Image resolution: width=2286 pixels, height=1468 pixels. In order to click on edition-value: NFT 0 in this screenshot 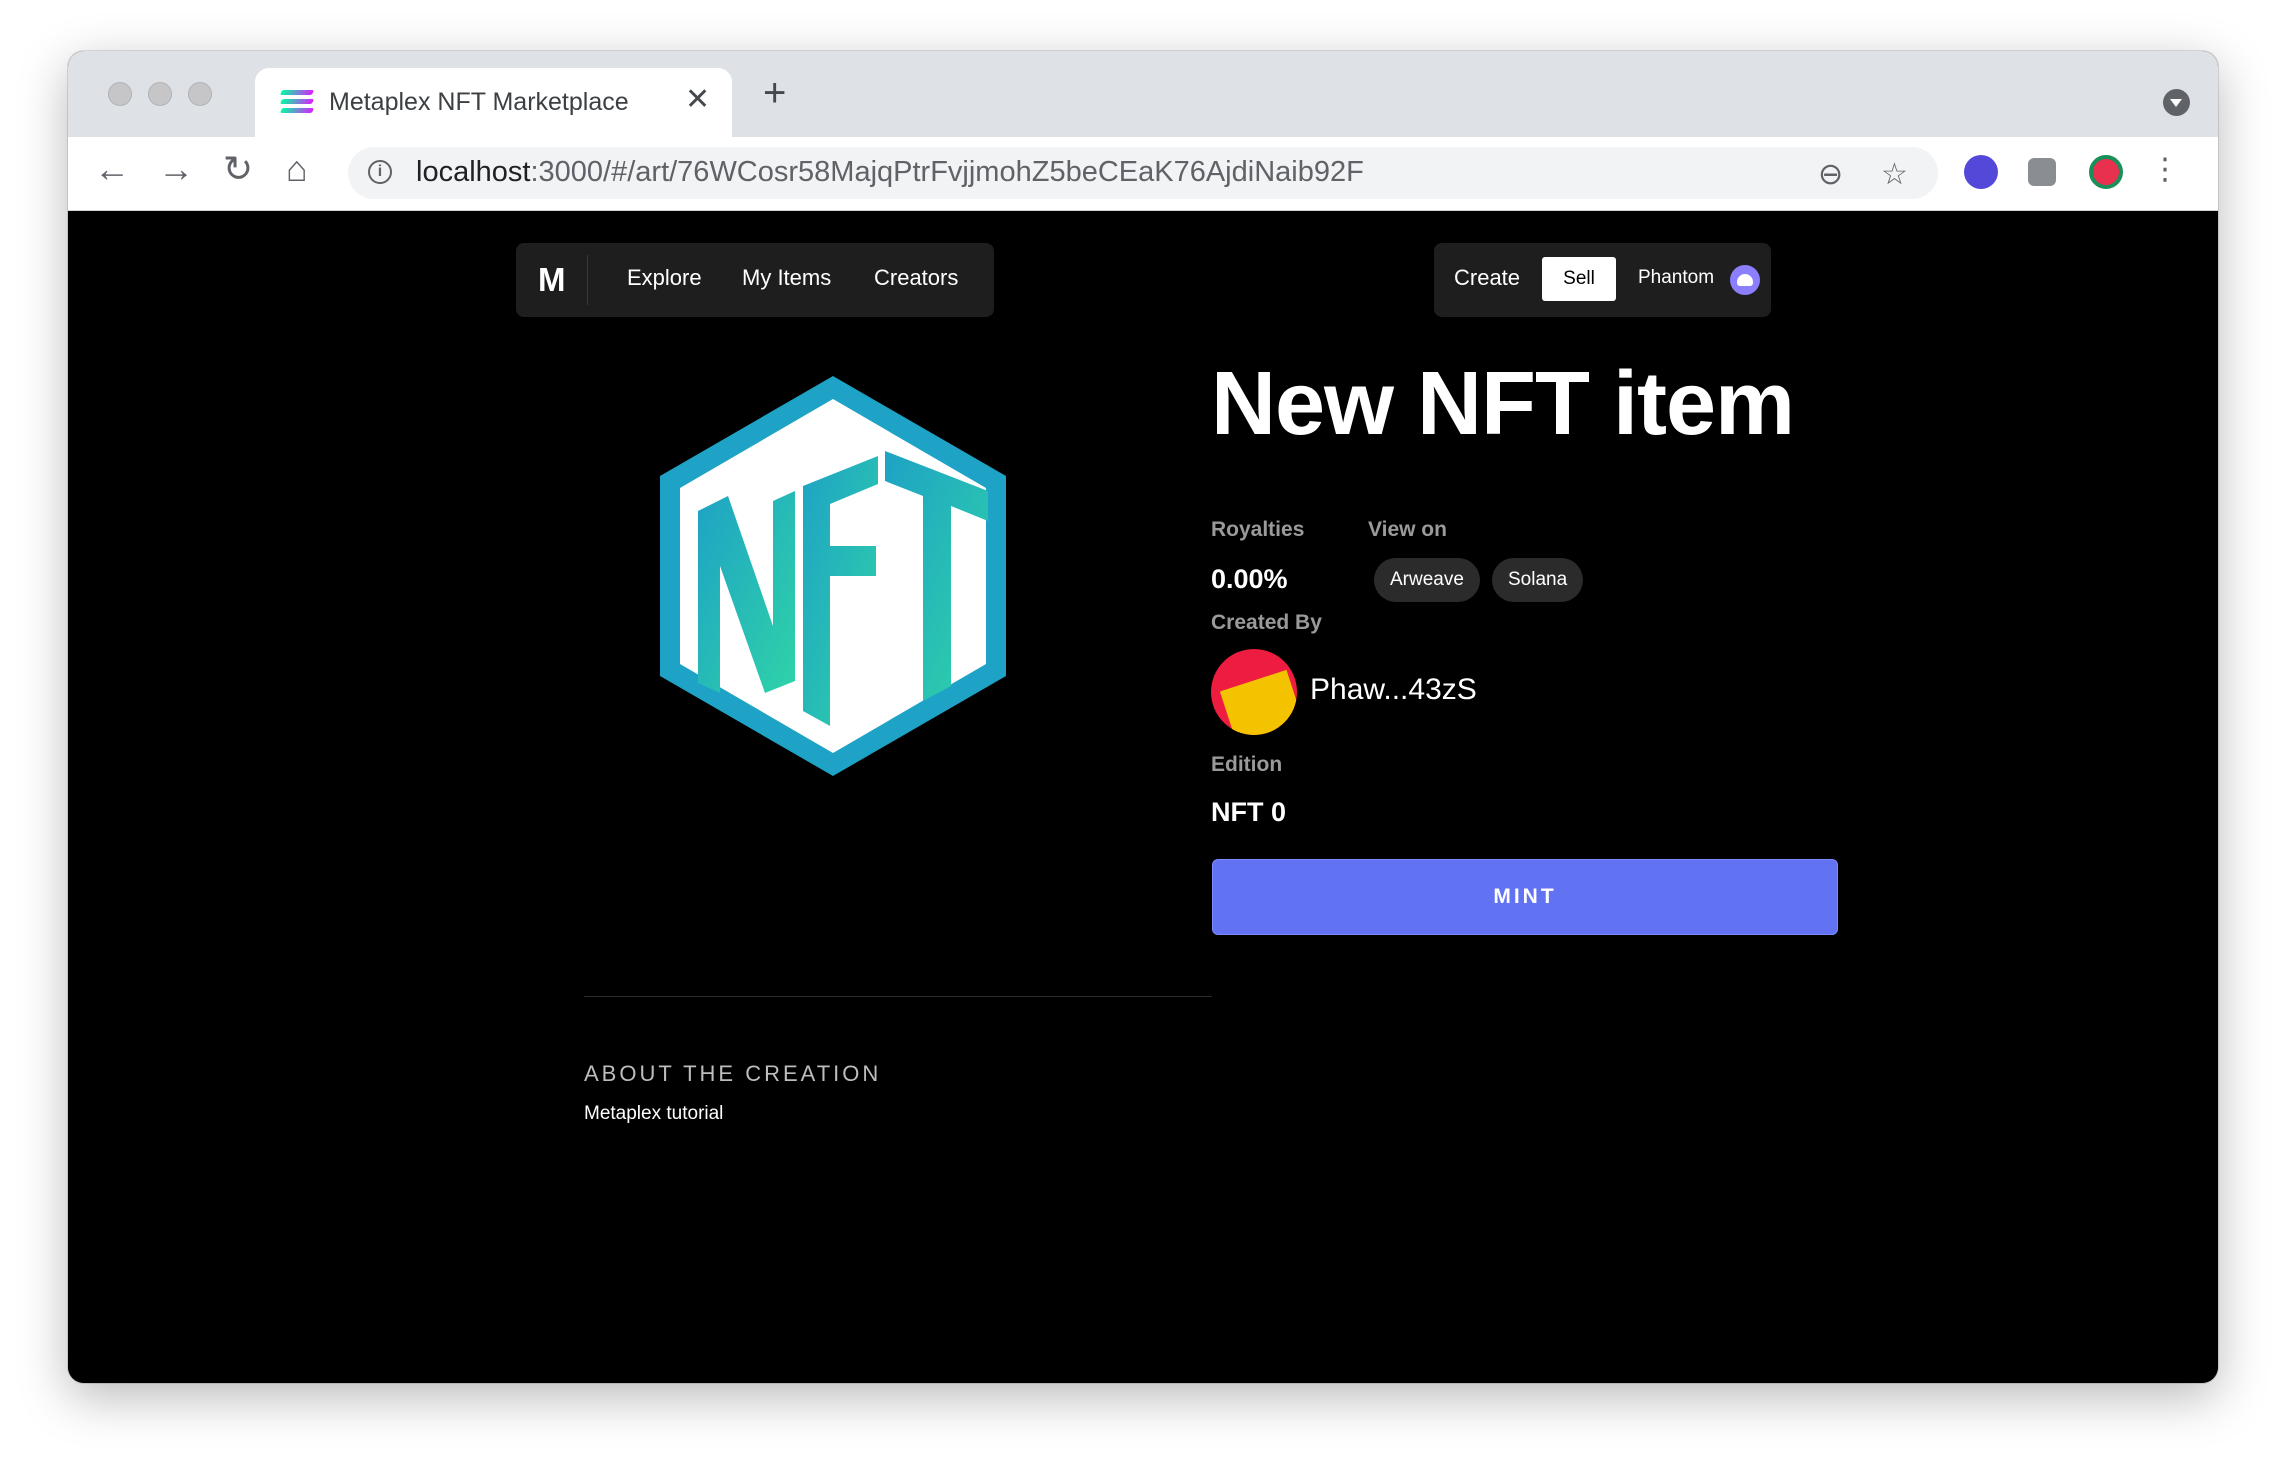, I will do `click(1249, 812)`.